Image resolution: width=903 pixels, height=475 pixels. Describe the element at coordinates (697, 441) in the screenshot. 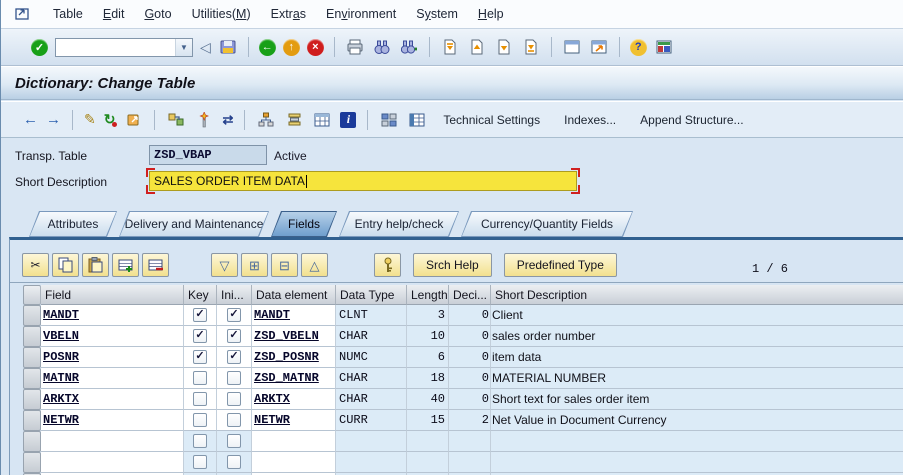

I see `short-description-cell` at that location.